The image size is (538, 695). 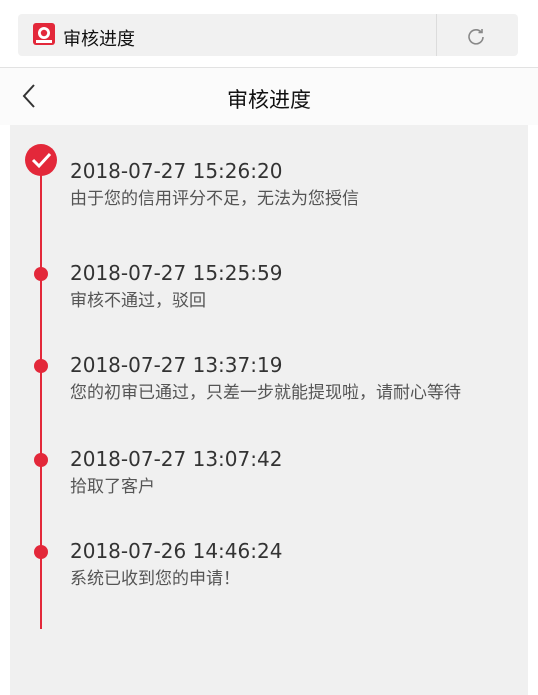 I want to click on item-desc: 由于您的信用评分不足，无法为您授信, so click(x=214, y=199).